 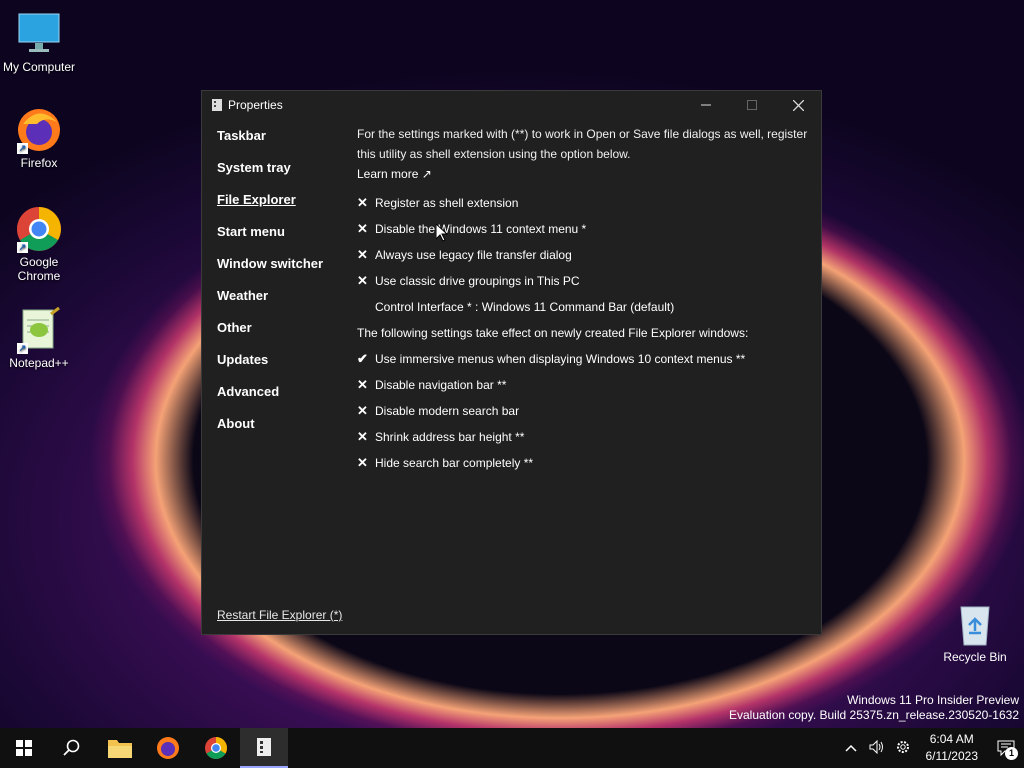 I want to click on nav-item-start-menu: Start menu, so click(x=279, y=241).